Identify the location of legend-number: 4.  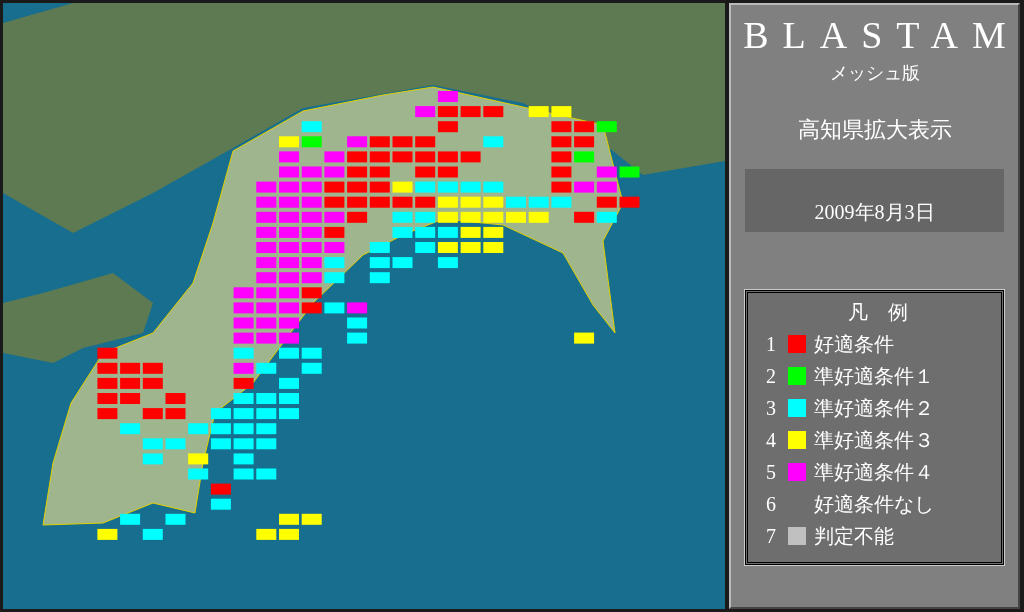
(771, 440).